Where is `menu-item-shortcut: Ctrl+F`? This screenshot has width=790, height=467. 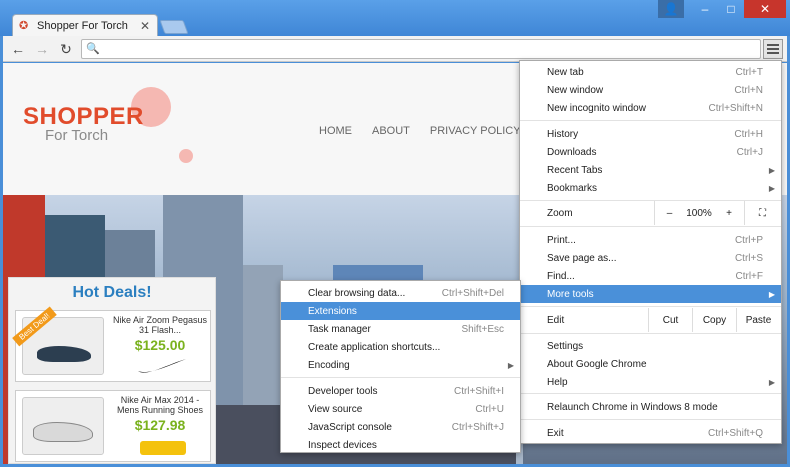
menu-item-shortcut: Ctrl+F is located at coordinates (749, 276).